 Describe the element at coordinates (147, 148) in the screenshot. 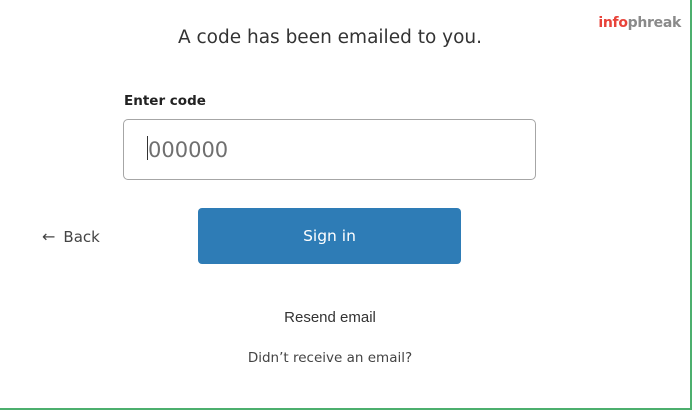

I see `text-caret` at that location.